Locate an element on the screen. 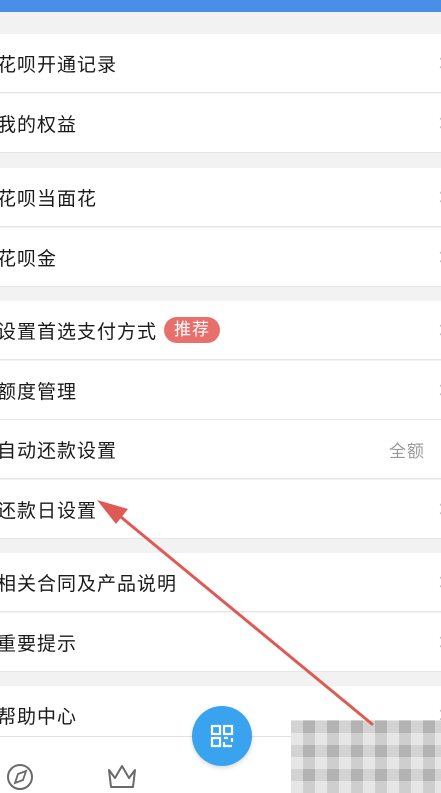 The width and height of the screenshot is (441, 793). auto-repayment-value: 全额 is located at coordinates (407, 451).